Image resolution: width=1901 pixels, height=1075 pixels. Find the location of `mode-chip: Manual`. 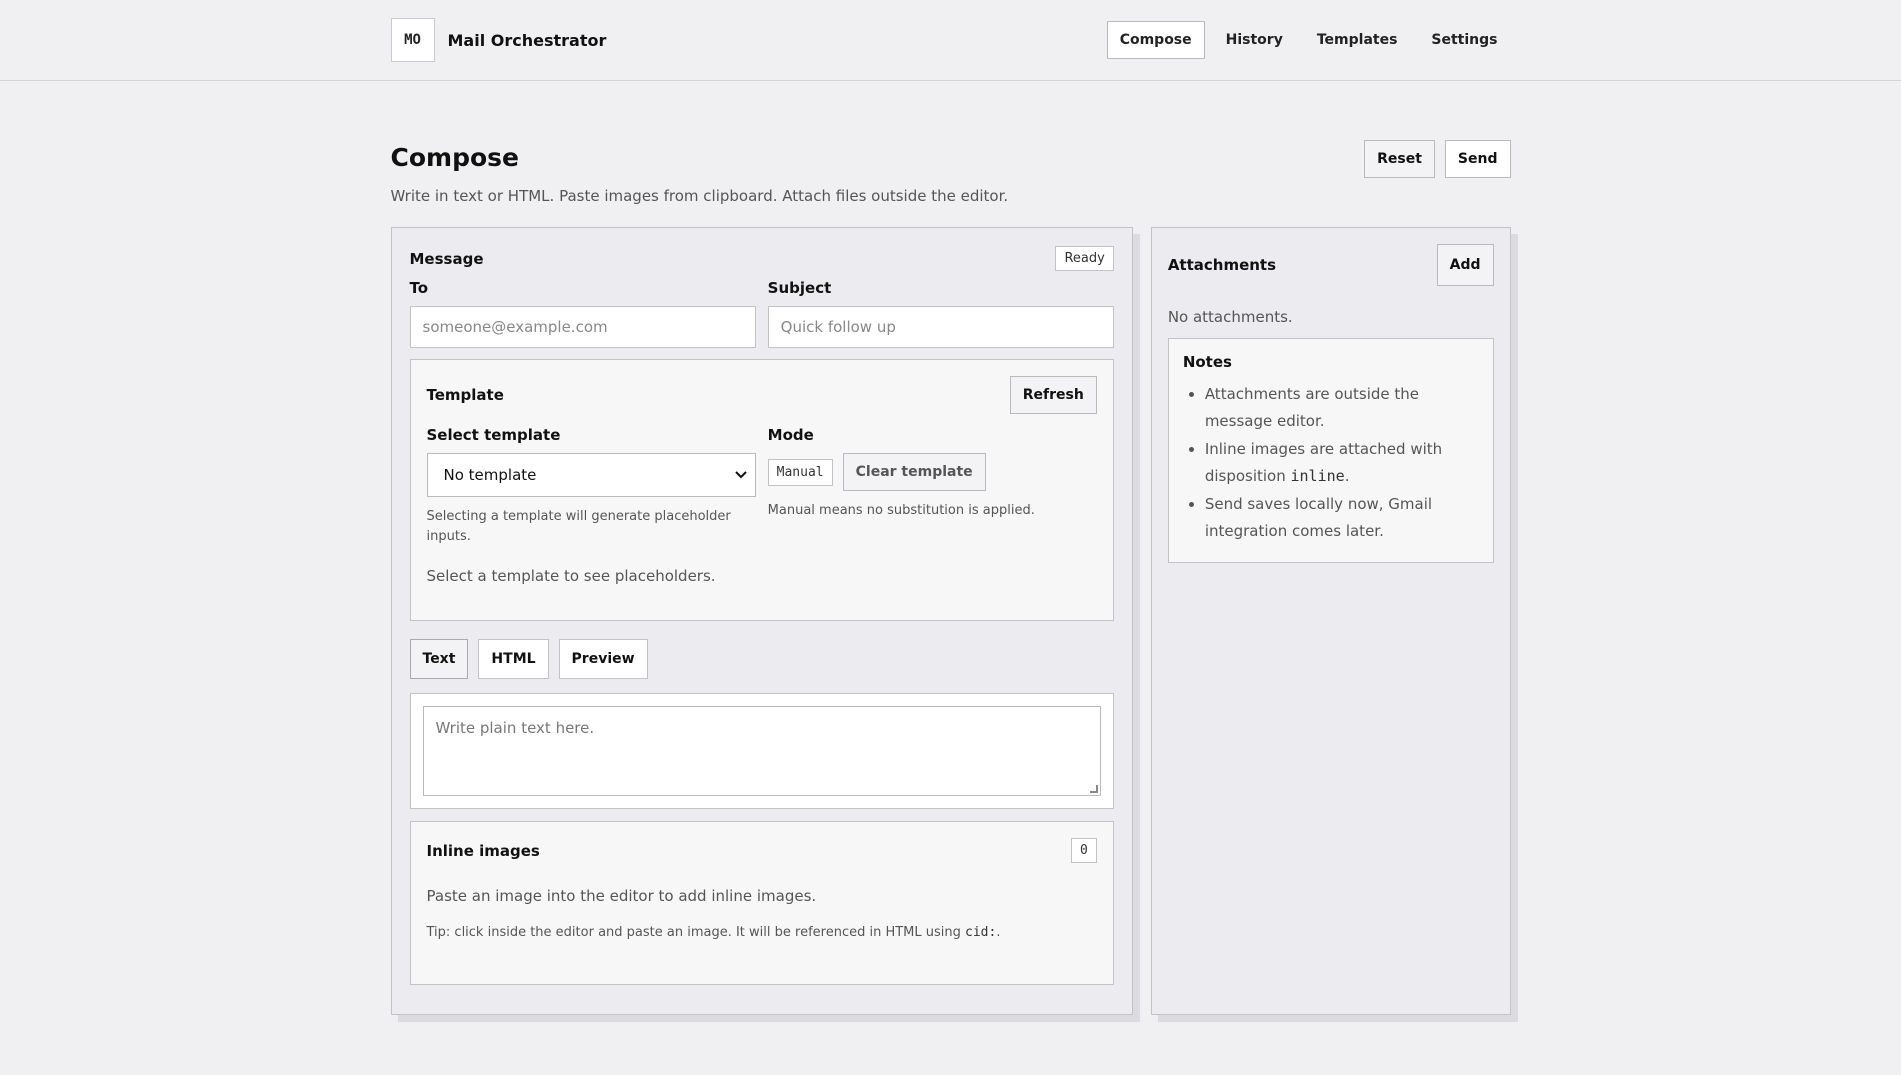

mode-chip: Manual is located at coordinates (800, 472).